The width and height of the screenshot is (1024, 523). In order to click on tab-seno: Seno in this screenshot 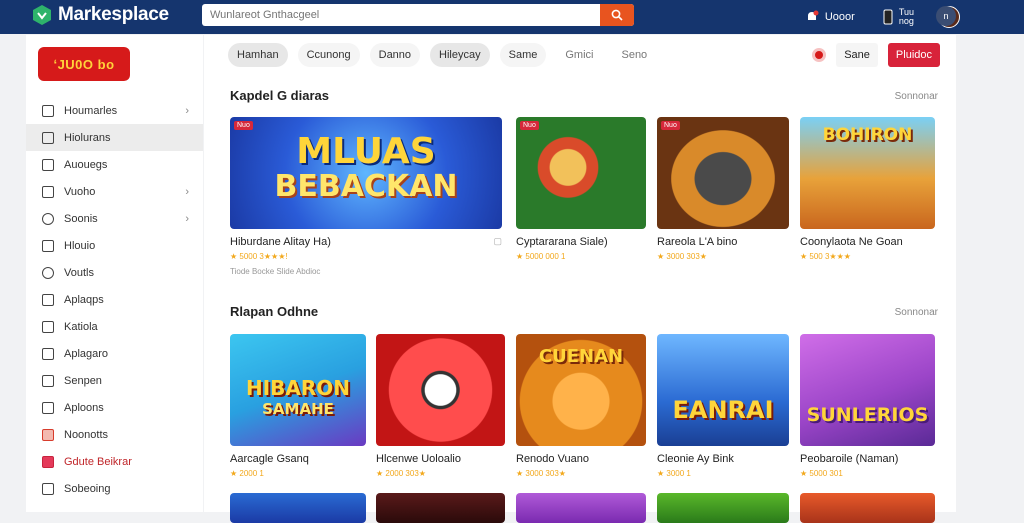, I will do `click(634, 55)`.